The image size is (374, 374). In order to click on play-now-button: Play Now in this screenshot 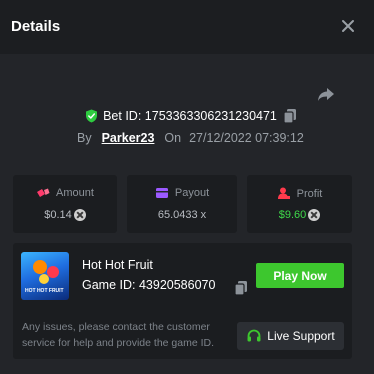, I will do `click(300, 275)`.